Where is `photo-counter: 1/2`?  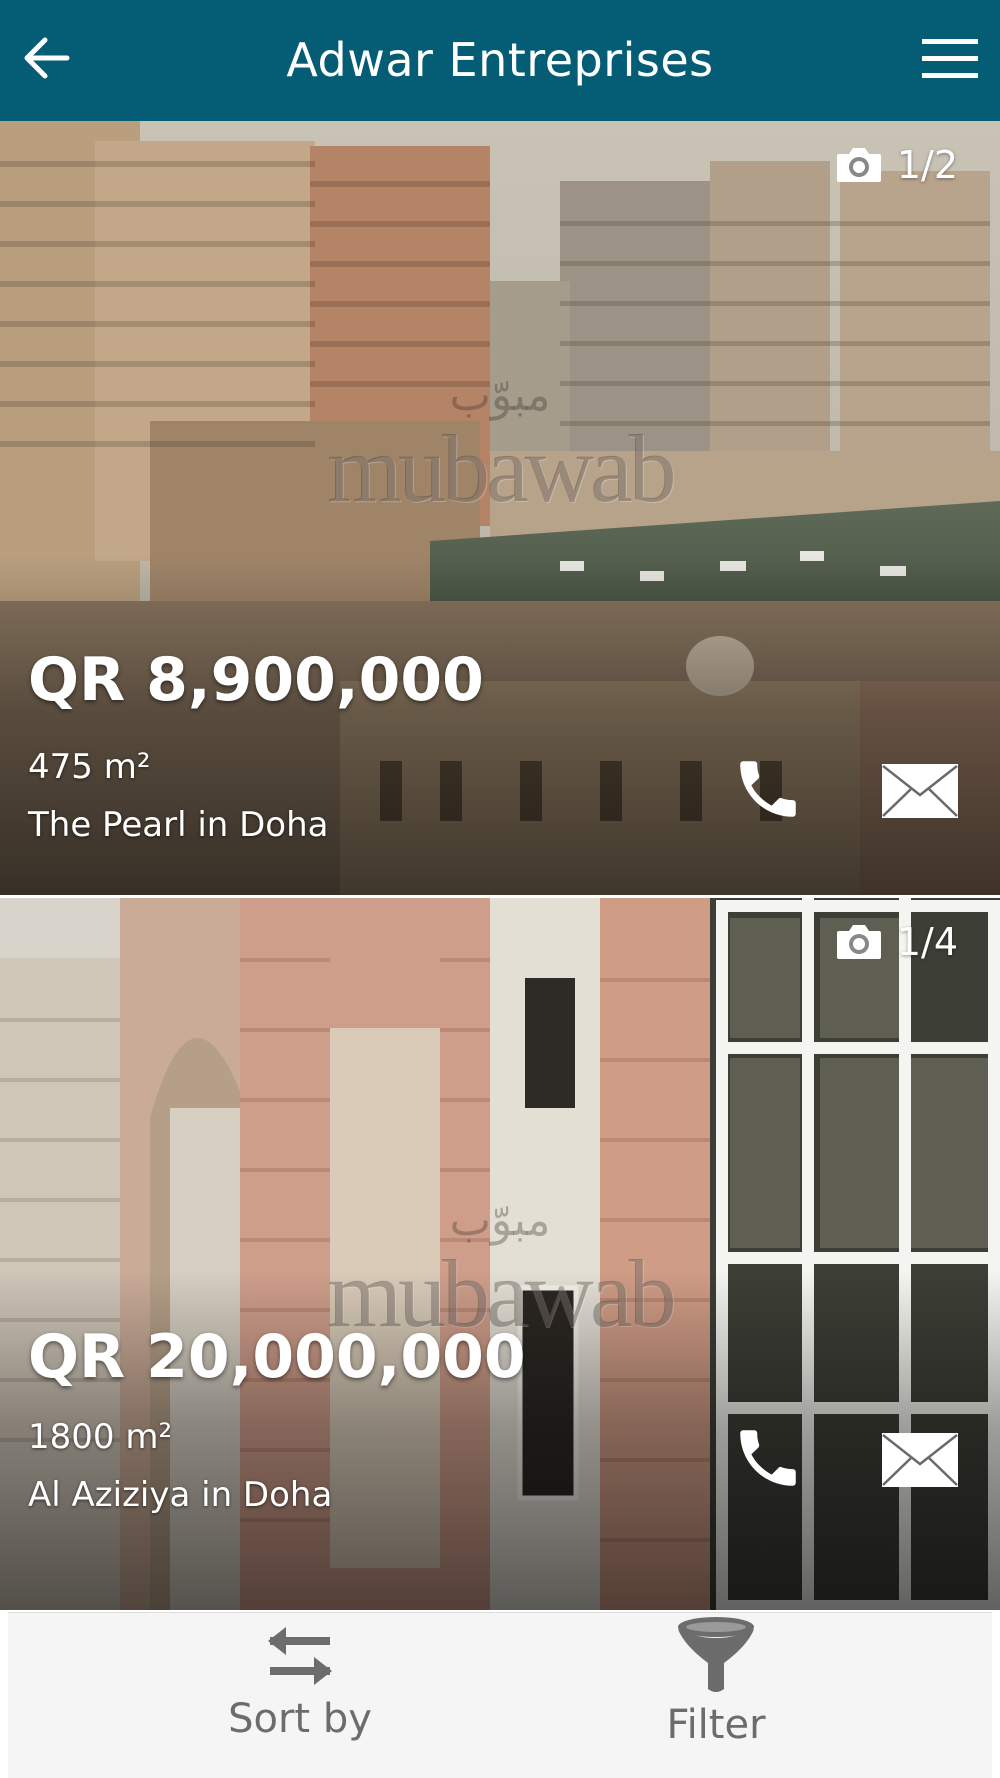 photo-counter: 1/2 is located at coordinates (896, 165).